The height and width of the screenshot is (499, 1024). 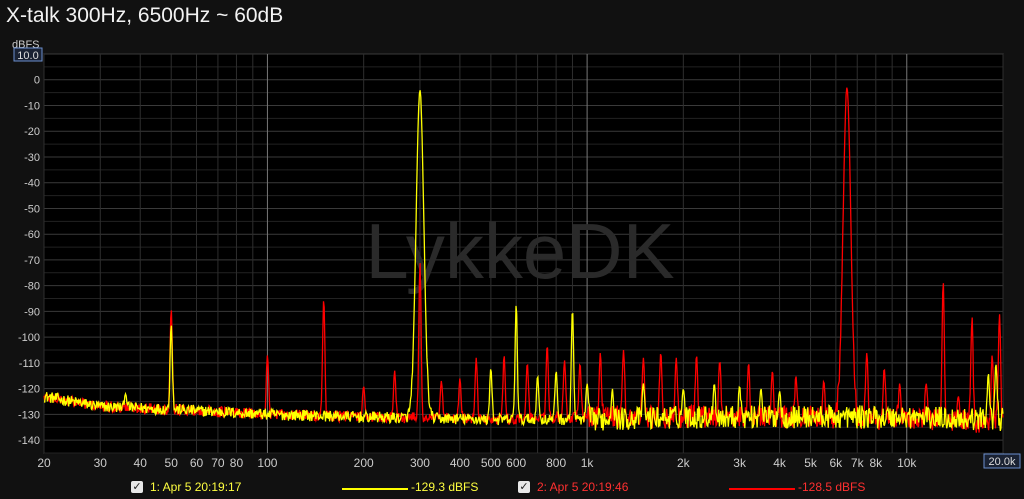 I want to click on x-tick-label: 4k, so click(x=780, y=463).